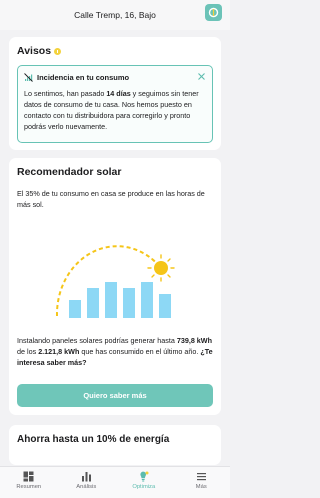 The width and height of the screenshot is (320, 498). Describe the element at coordinates (201, 477) in the screenshot. I see `menu-icon` at that location.